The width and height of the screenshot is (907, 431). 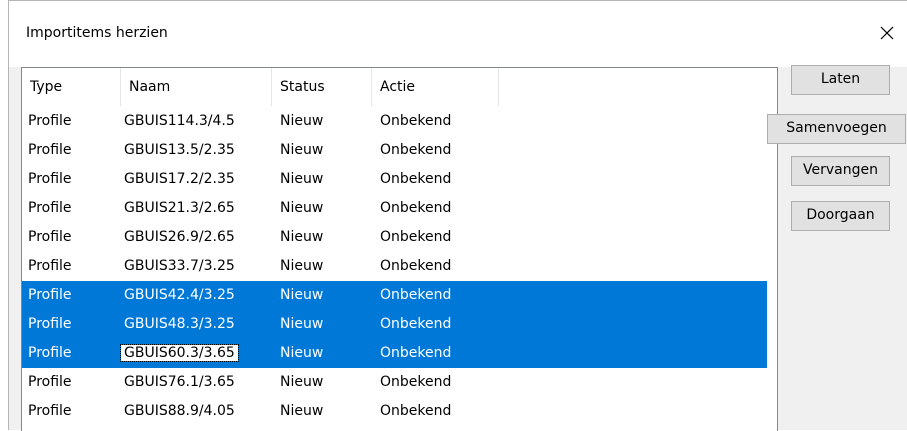 I want to click on cell-name-text: GBUIS48.3/3.25, so click(x=179, y=324).